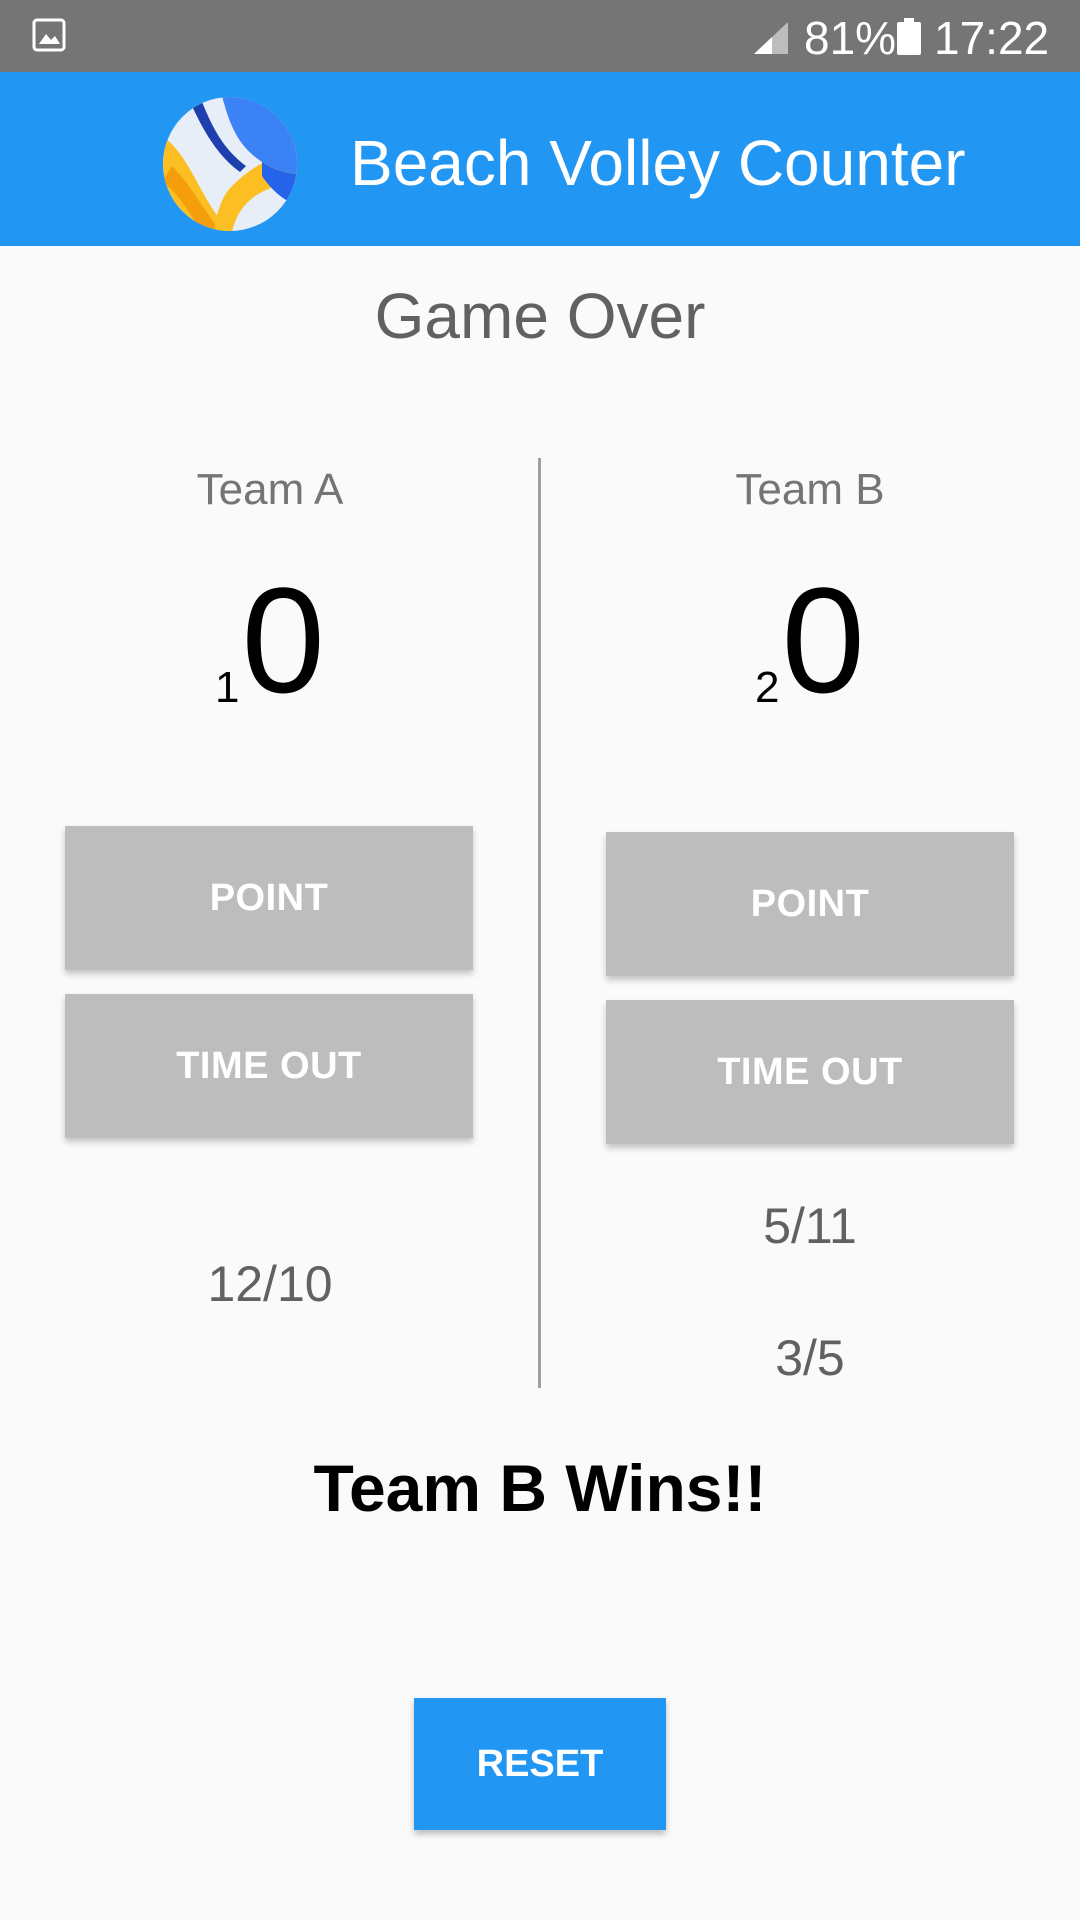 Image resolution: width=1080 pixels, height=1920 pixels. Describe the element at coordinates (270, 489) in the screenshot. I see `team-a-name: Team A` at that location.